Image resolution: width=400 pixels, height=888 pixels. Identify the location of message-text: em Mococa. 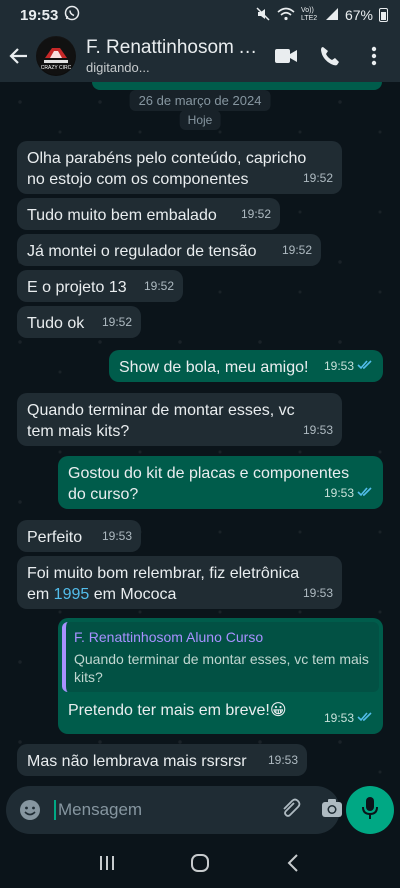
(133, 594).